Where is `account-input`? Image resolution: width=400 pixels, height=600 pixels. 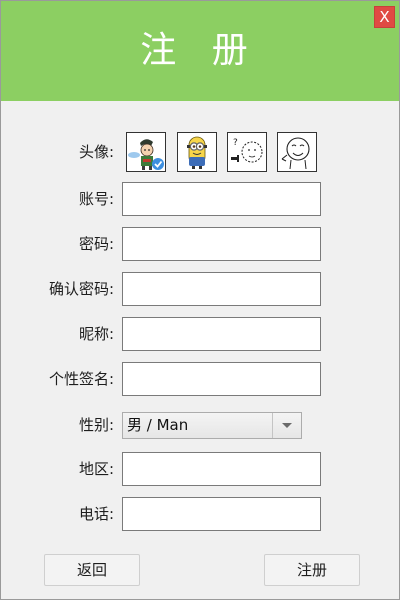
account-input is located at coordinates (221, 199).